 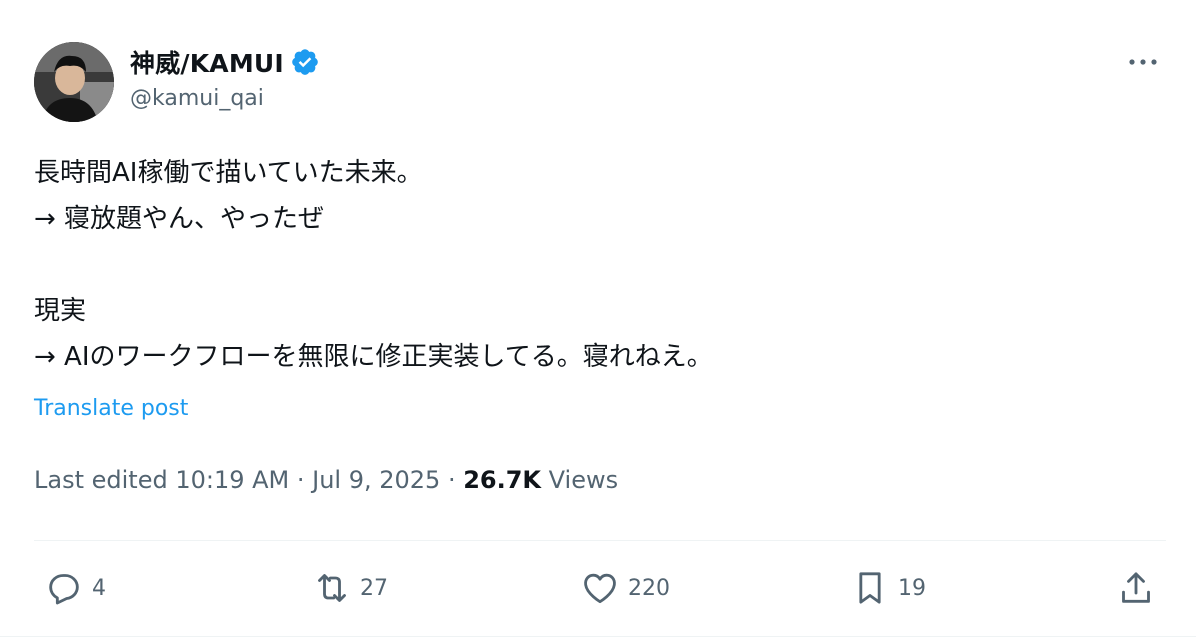 I want to click on divider, so click(x=600, y=540).